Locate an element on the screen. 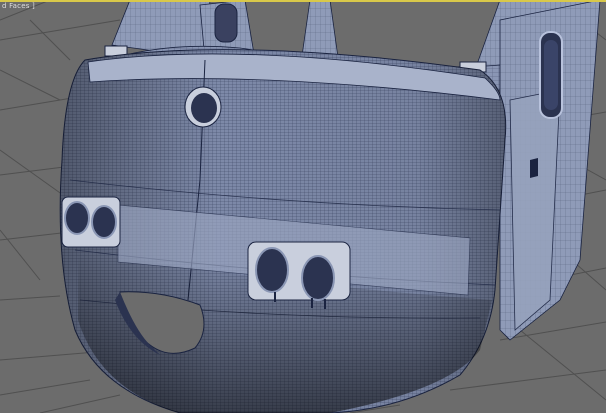  lamp-cluster-left is located at coordinates (91, 222).